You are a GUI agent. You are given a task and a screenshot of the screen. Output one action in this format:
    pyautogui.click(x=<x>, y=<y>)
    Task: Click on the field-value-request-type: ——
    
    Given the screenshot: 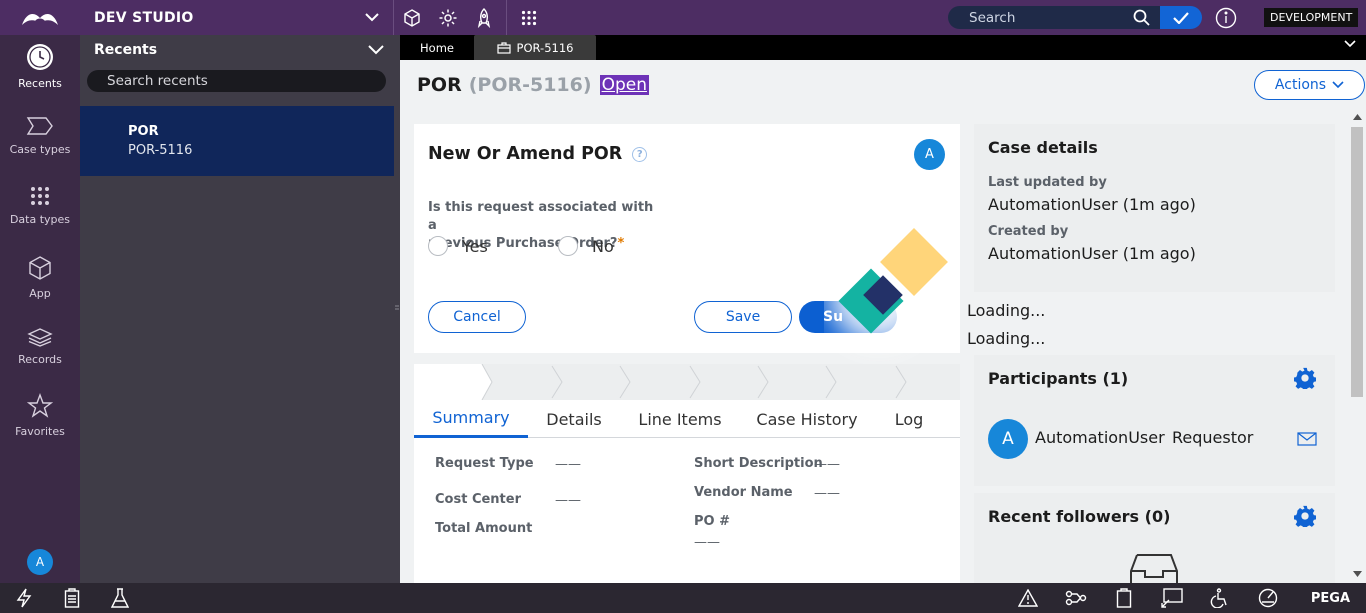 What is the action you would take?
    pyautogui.click(x=568, y=464)
    